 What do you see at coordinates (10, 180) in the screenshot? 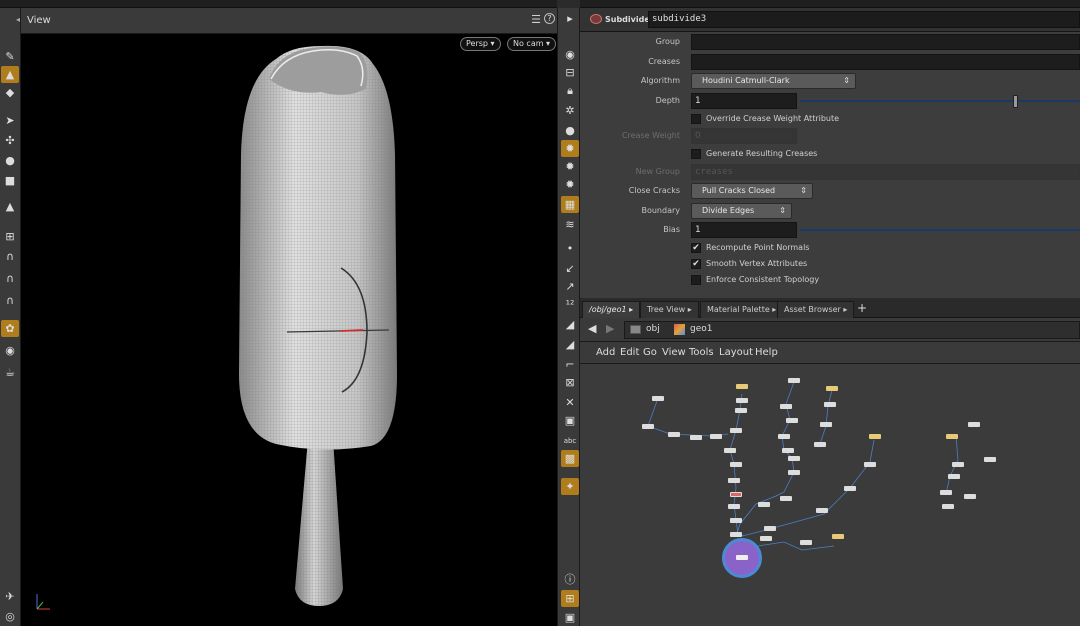
I see `scale-icon: ■` at bounding box center [10, 180].